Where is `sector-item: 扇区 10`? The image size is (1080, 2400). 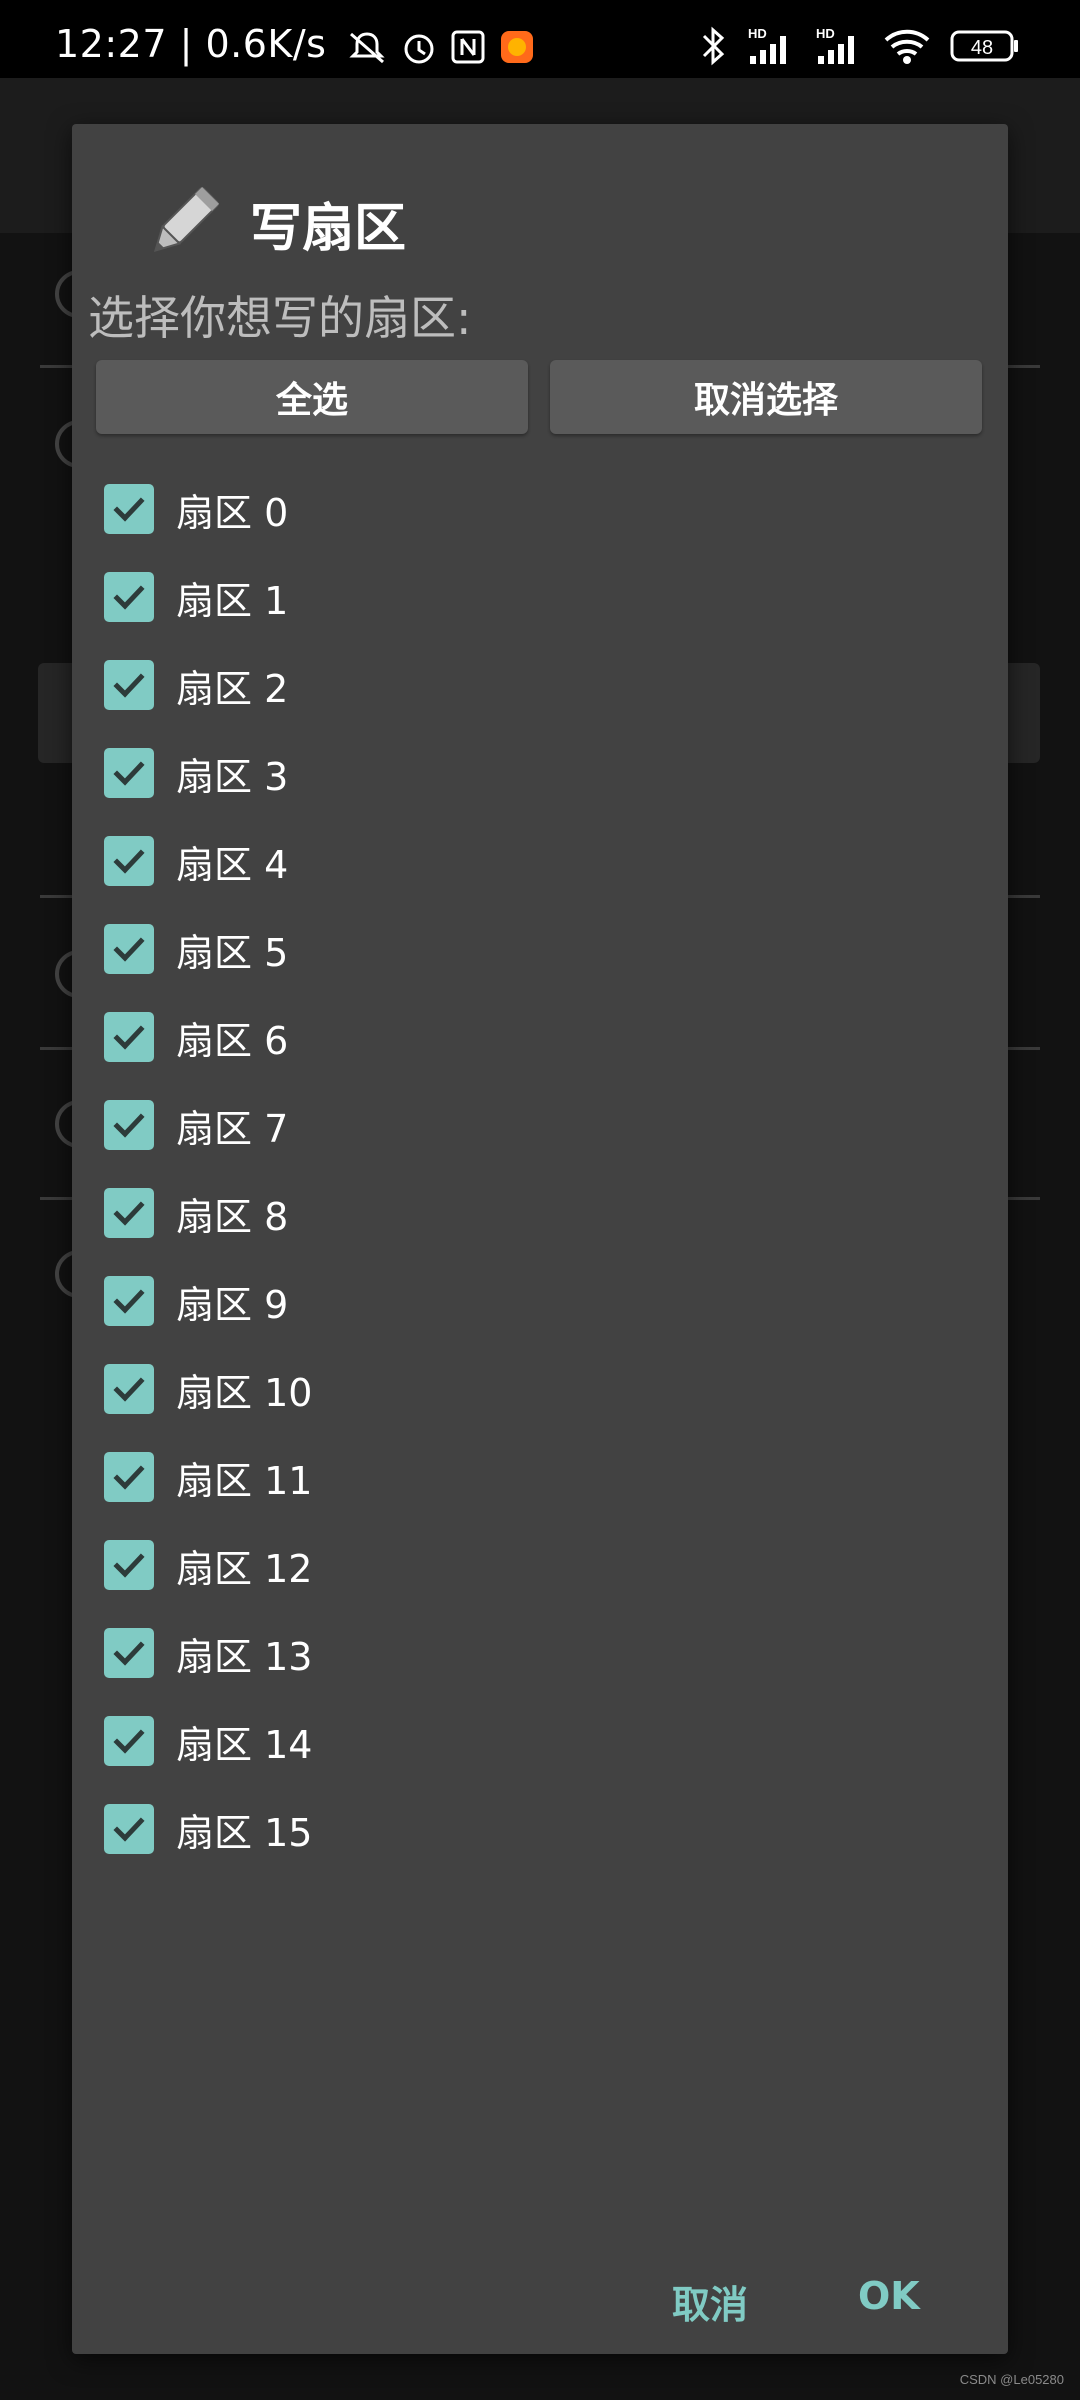 sector-item: 扇区 10 is located at coordinates (208, 1389).